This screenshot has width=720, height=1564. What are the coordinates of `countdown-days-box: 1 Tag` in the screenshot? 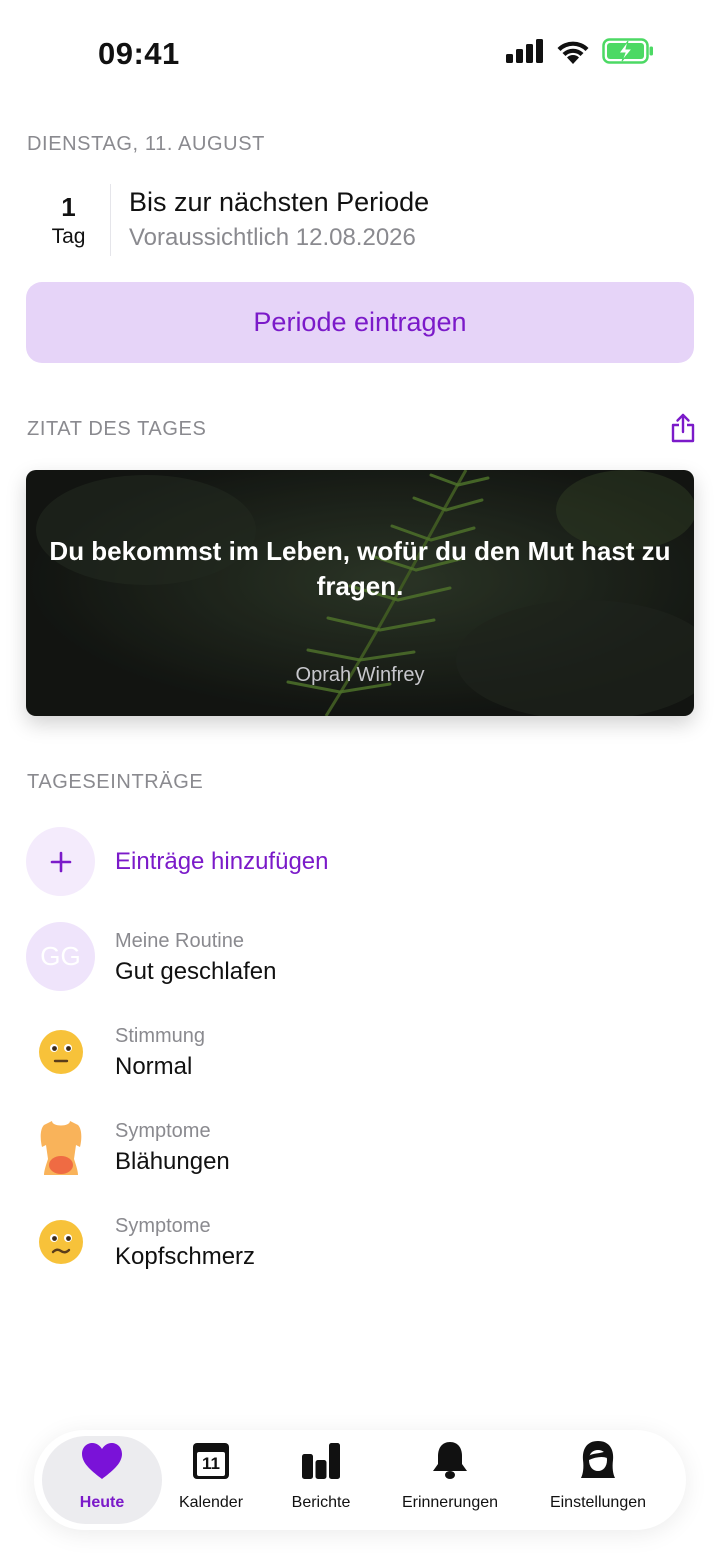 It's located at (69, 220).